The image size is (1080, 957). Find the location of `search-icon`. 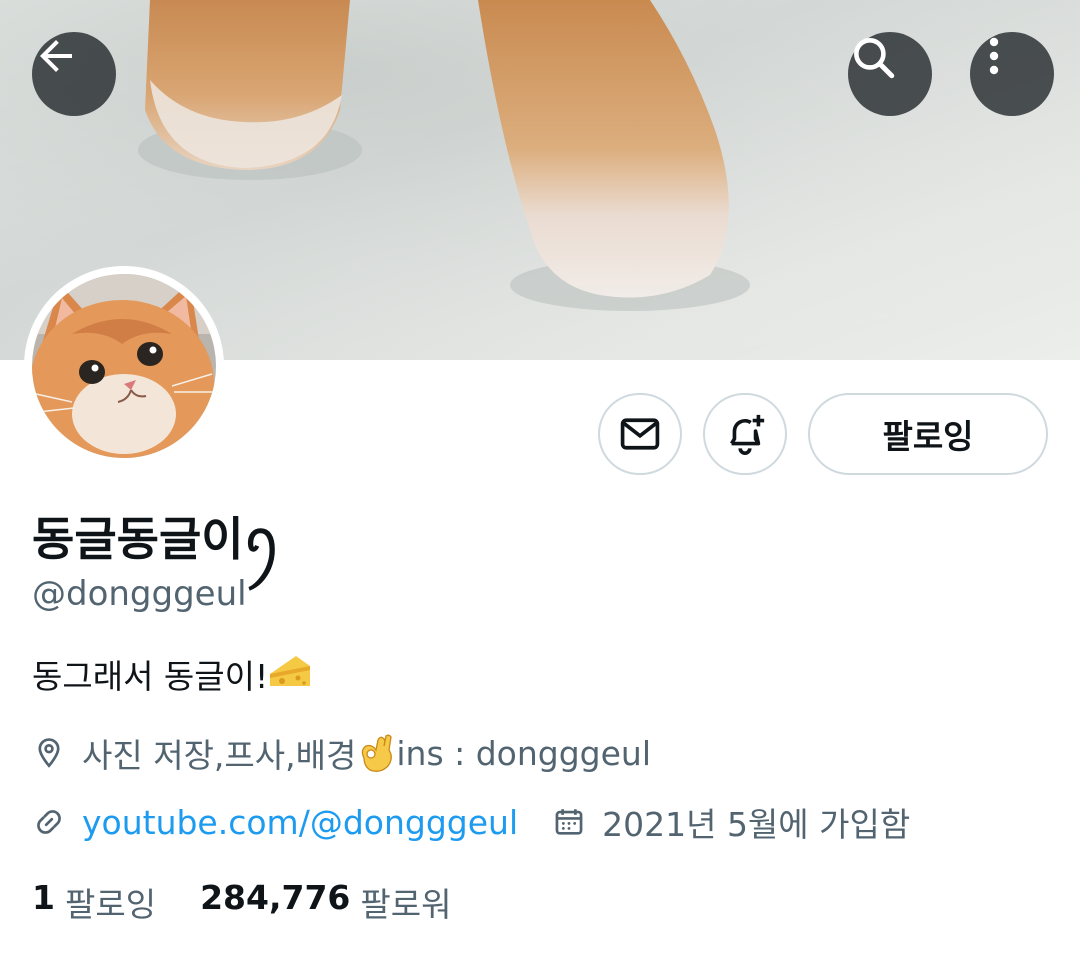

search-icon is located at coordinates (874, 58).